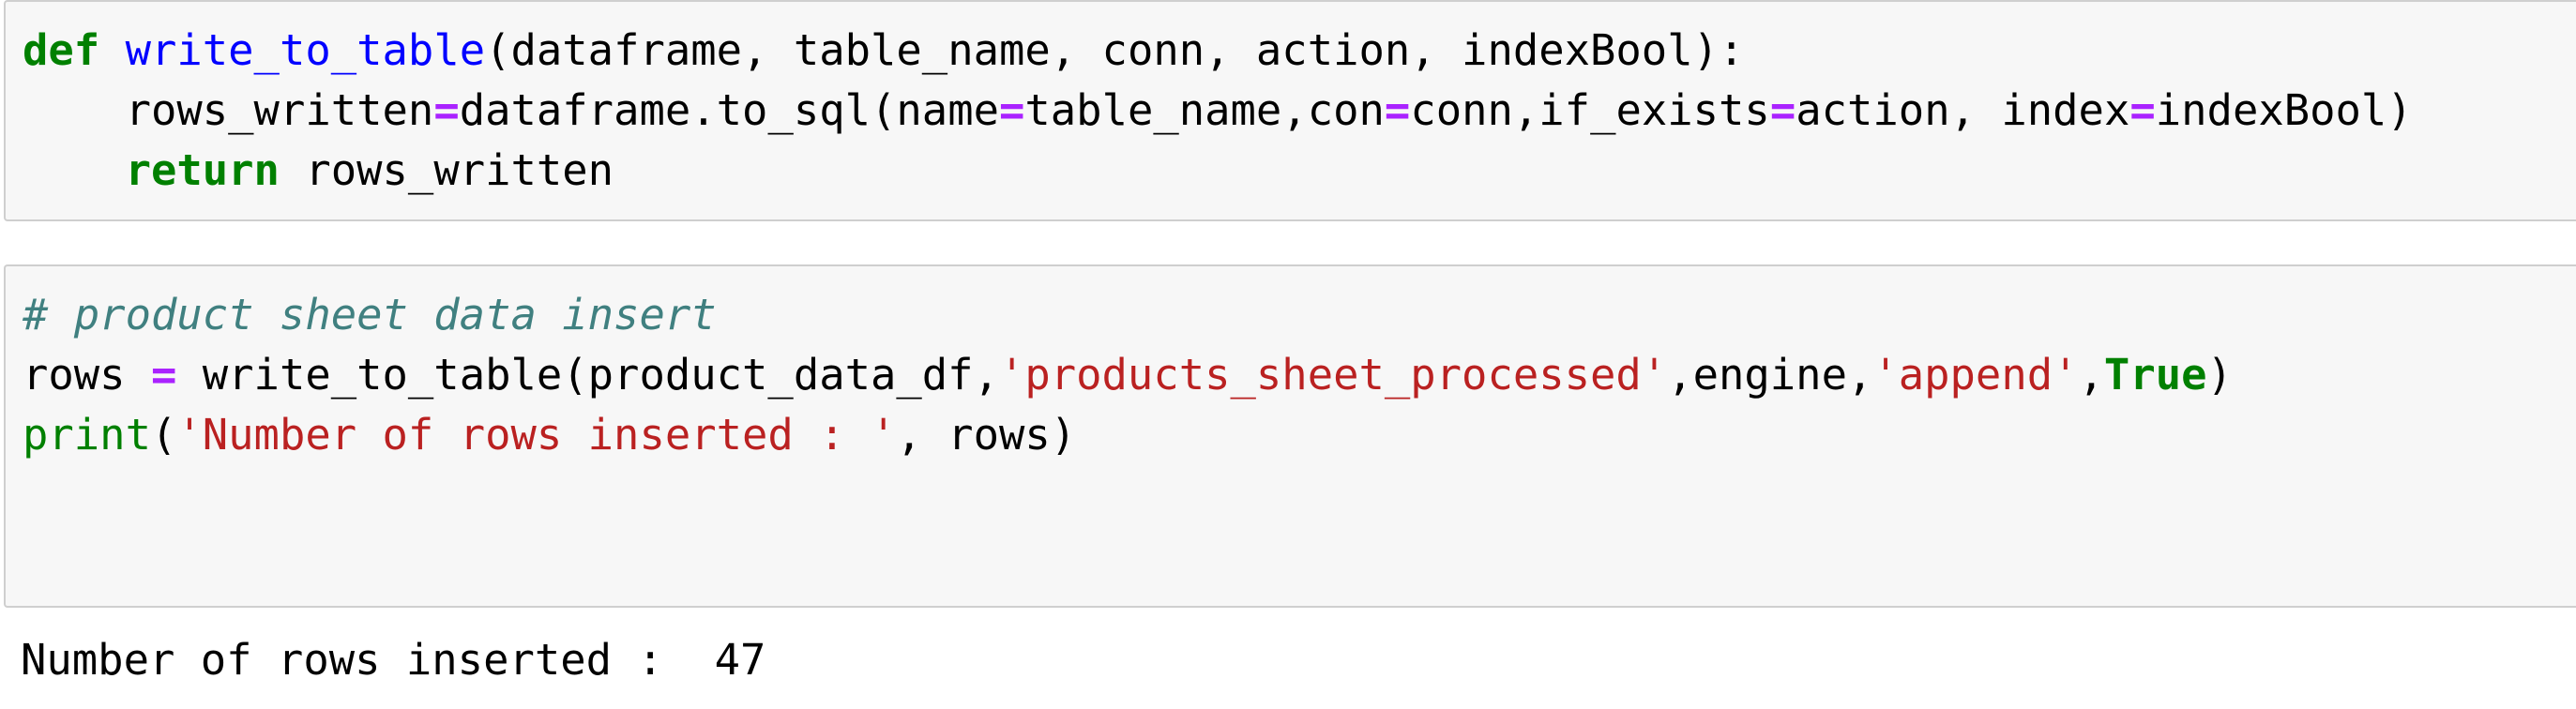 The height and width of the screenshot is (709, 2576). I want to click on code-line: return rows_written, so click(318, 171).